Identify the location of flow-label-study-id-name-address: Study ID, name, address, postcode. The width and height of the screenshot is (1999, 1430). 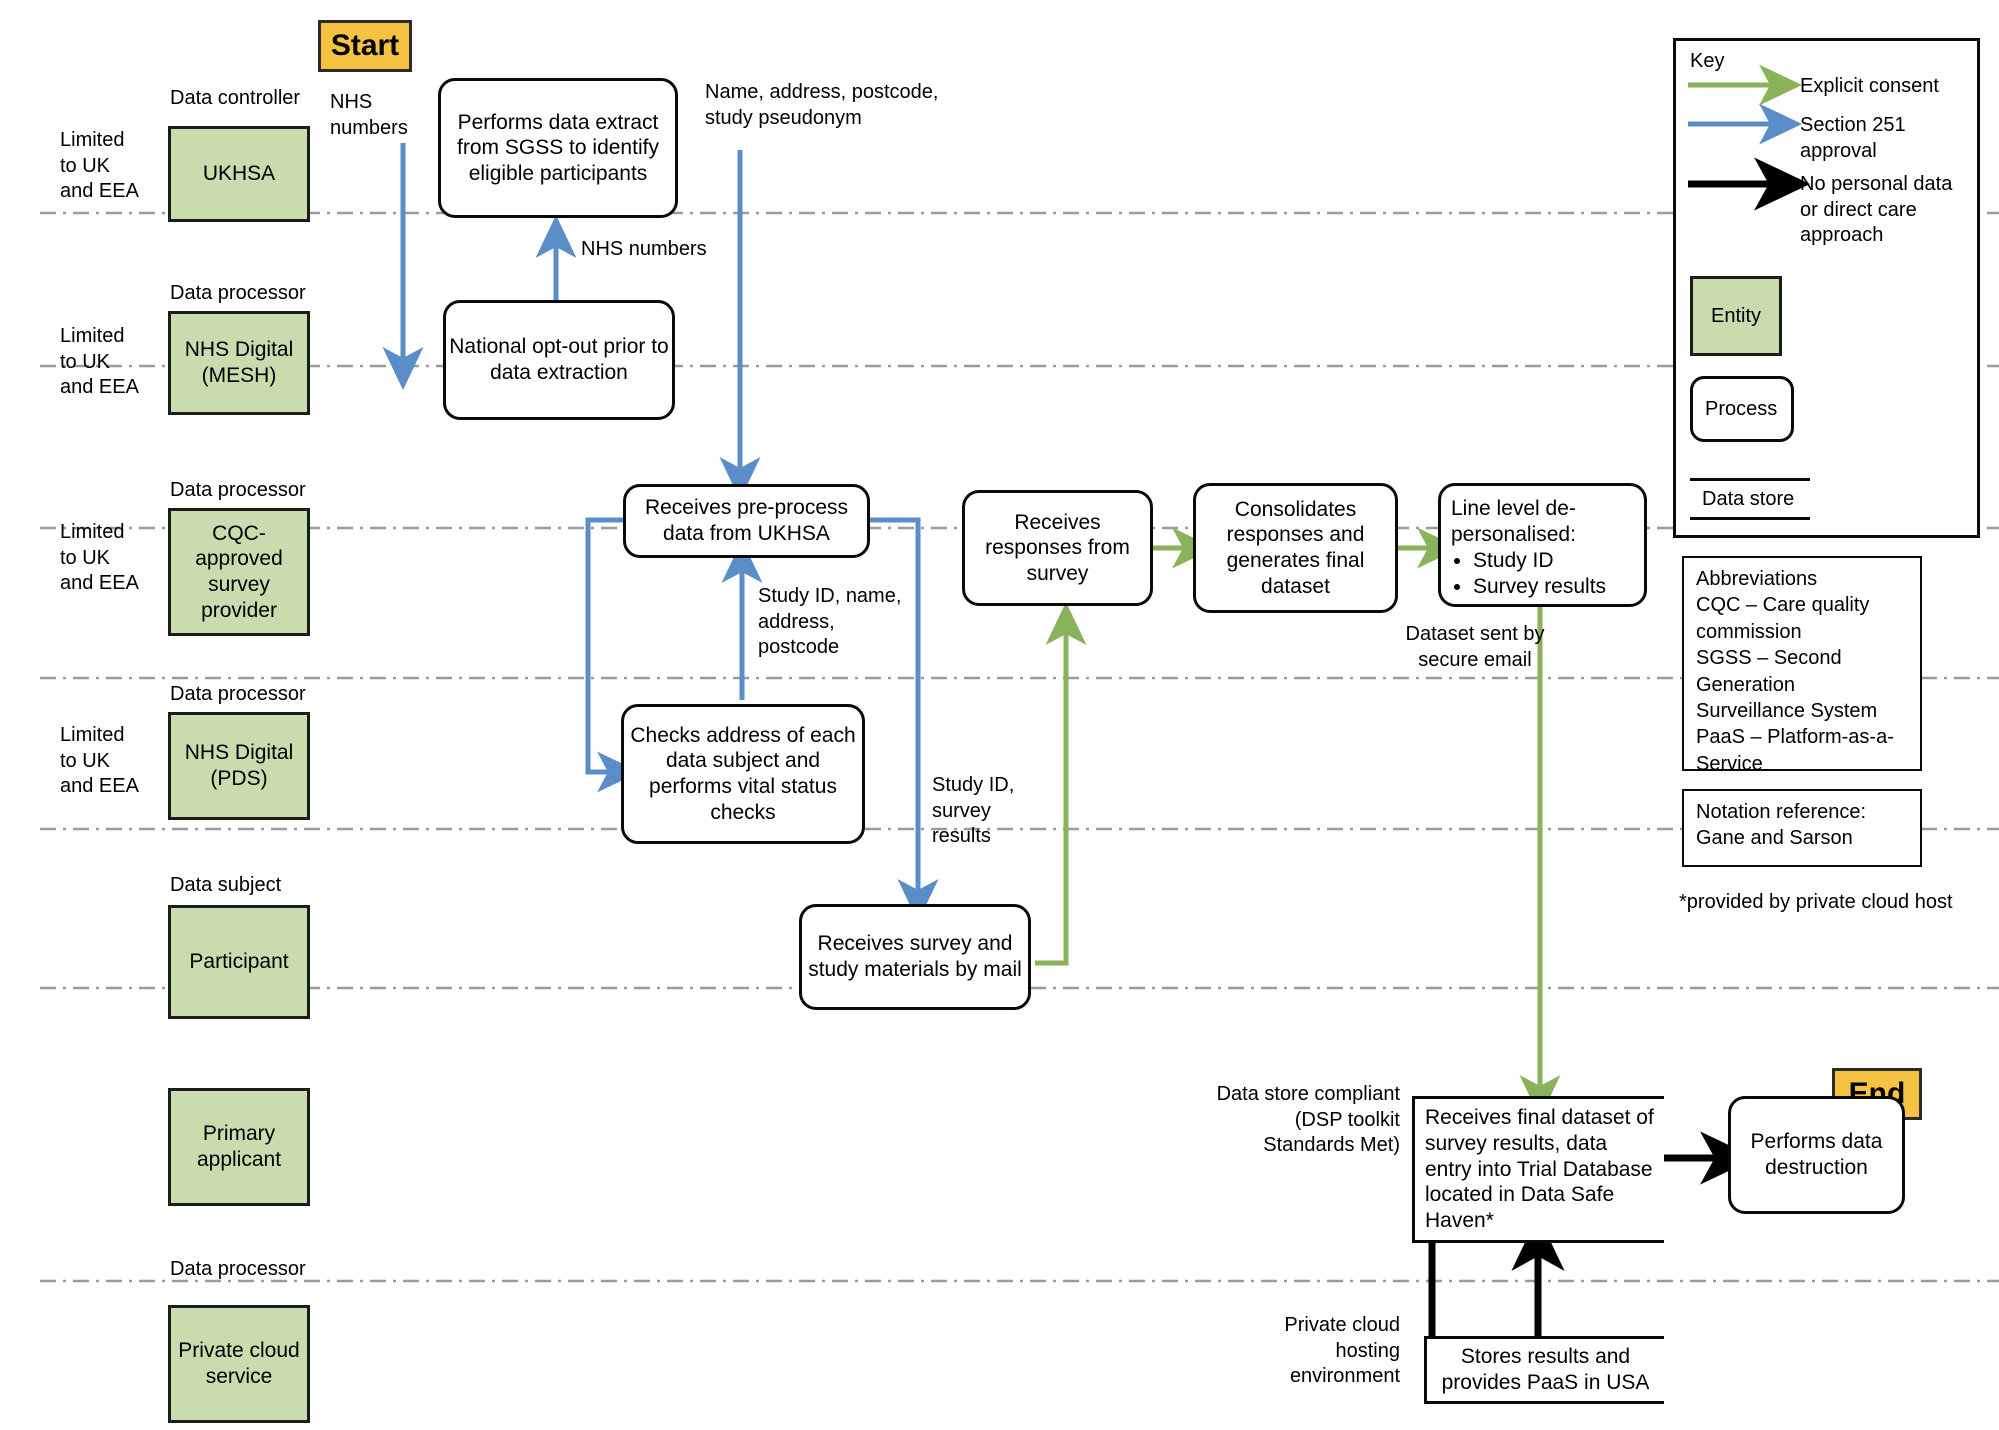
(830, 622).